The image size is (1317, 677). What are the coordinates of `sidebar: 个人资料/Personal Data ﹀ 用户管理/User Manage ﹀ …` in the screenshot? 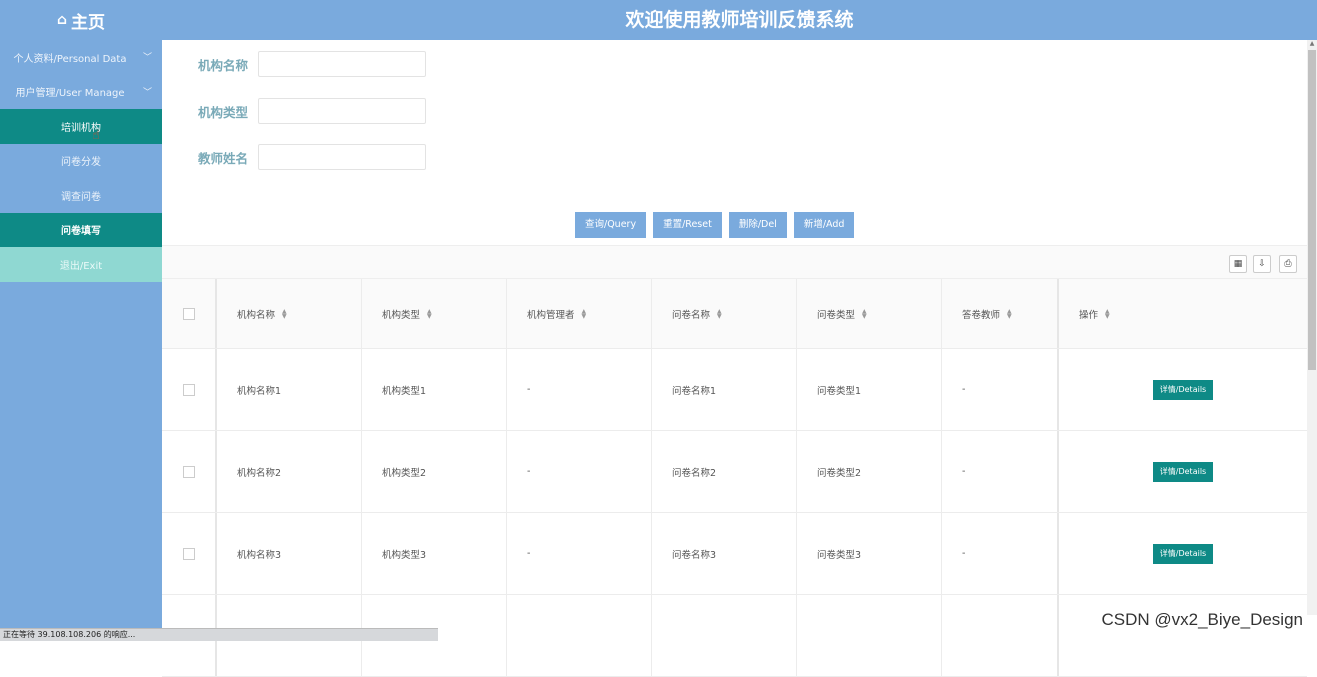 It's located at (81, 340).